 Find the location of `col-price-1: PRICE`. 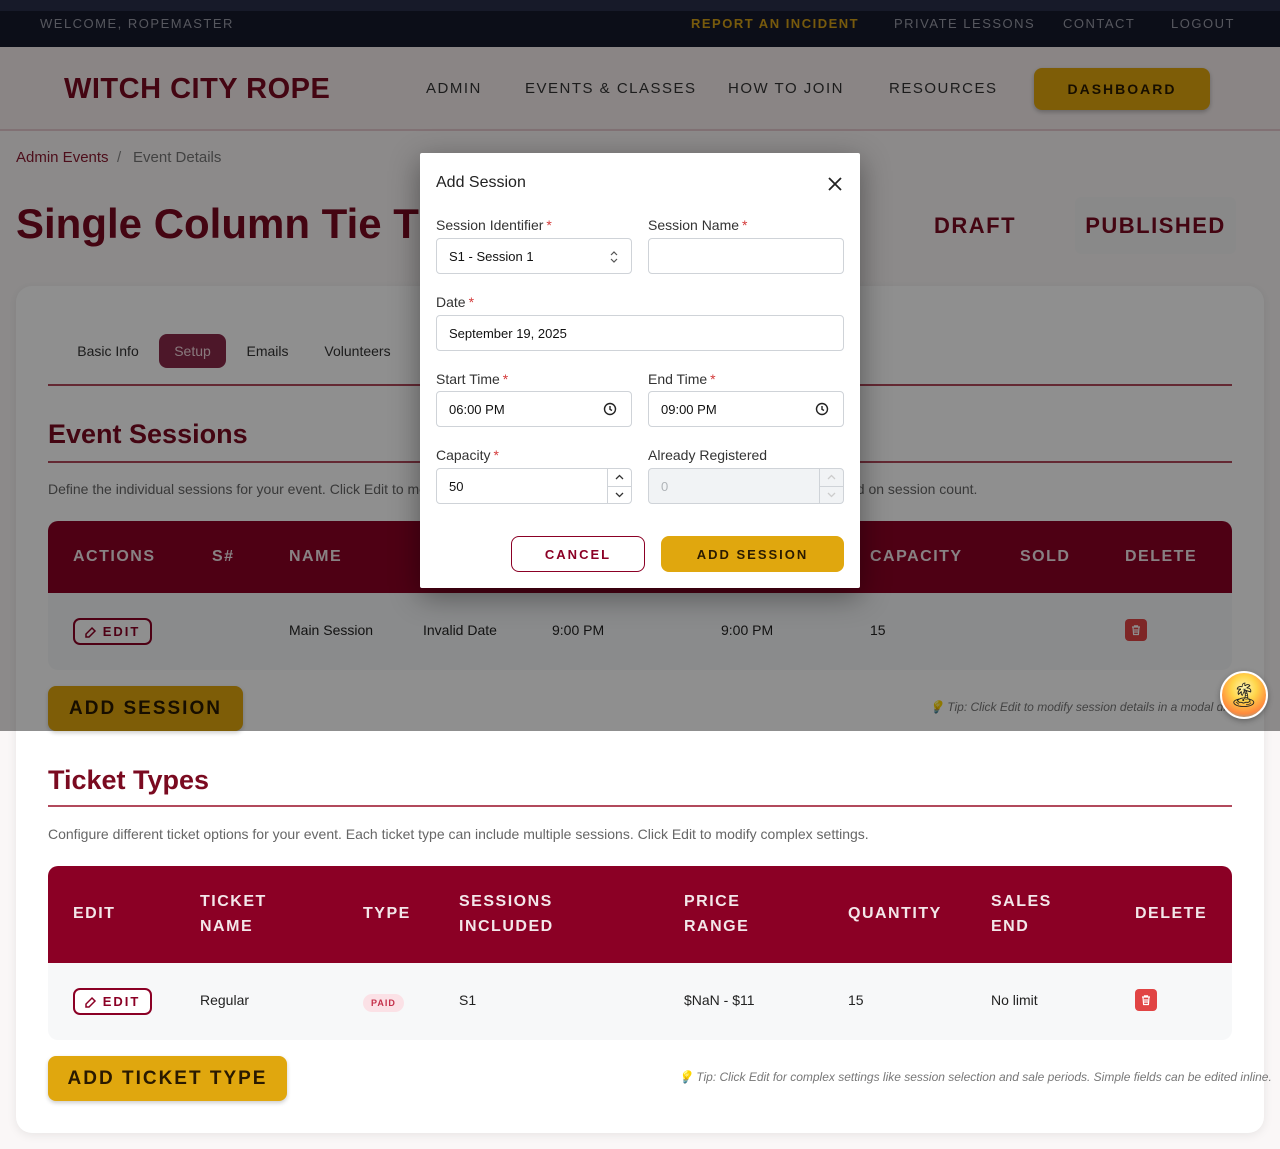

col-price-1: PRICE is located at coordinates (712, 901).